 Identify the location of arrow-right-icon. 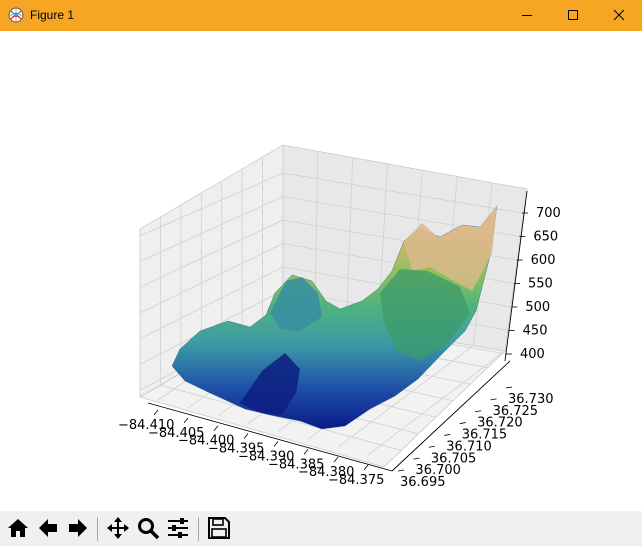
(78, 528).